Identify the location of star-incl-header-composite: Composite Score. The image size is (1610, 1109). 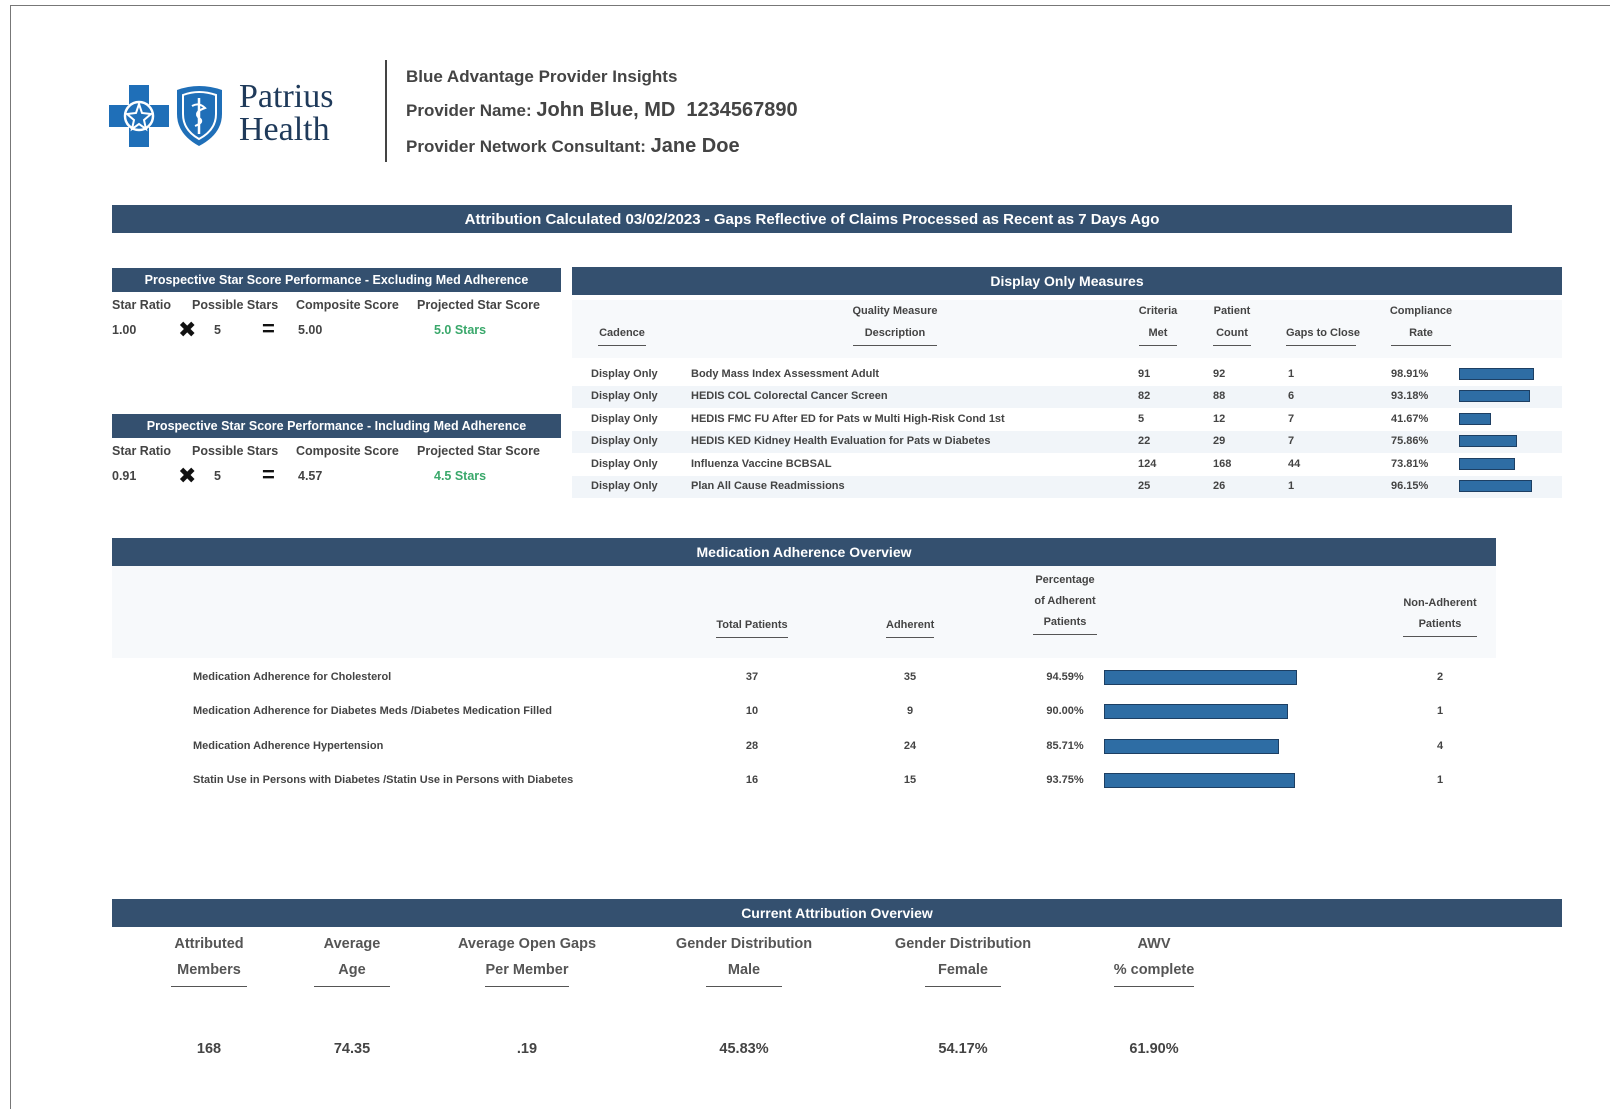
(347, 451).